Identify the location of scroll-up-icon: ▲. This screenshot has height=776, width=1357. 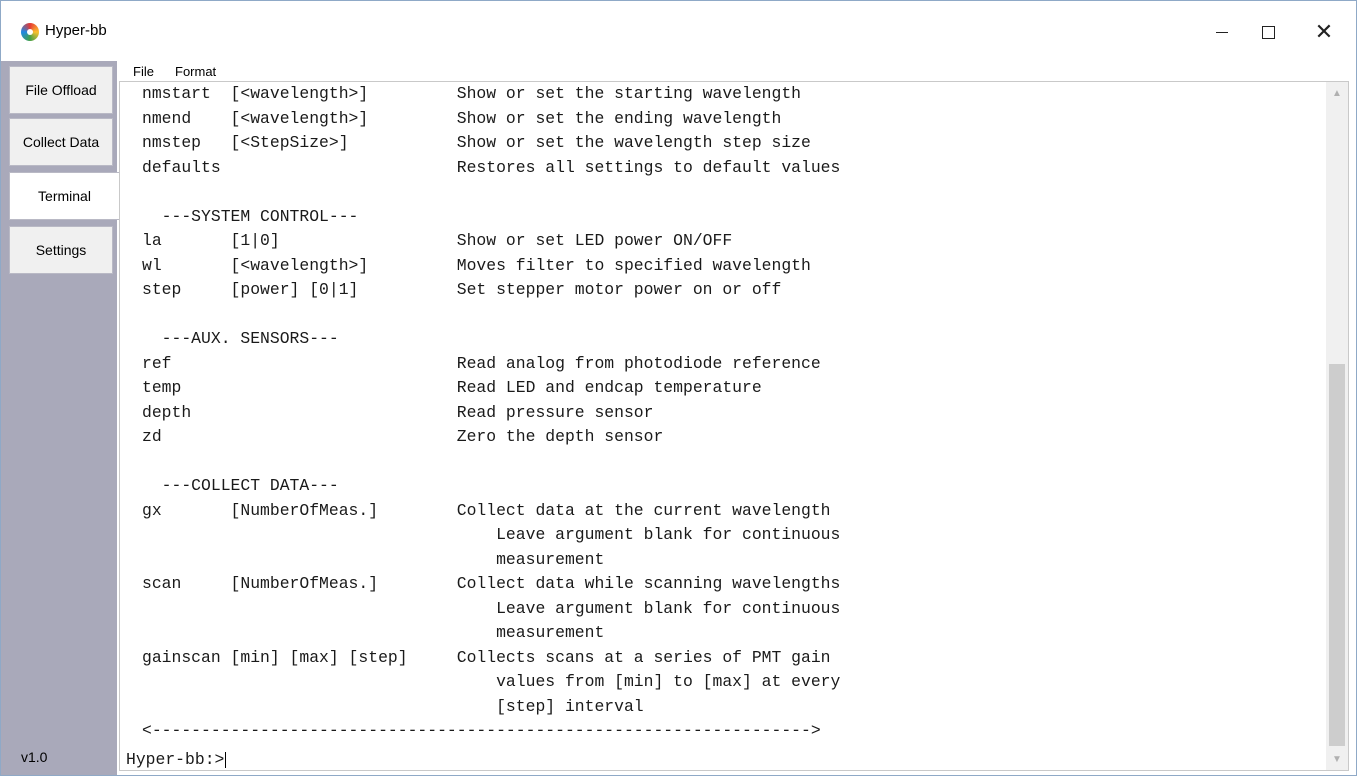
(1337, 93).